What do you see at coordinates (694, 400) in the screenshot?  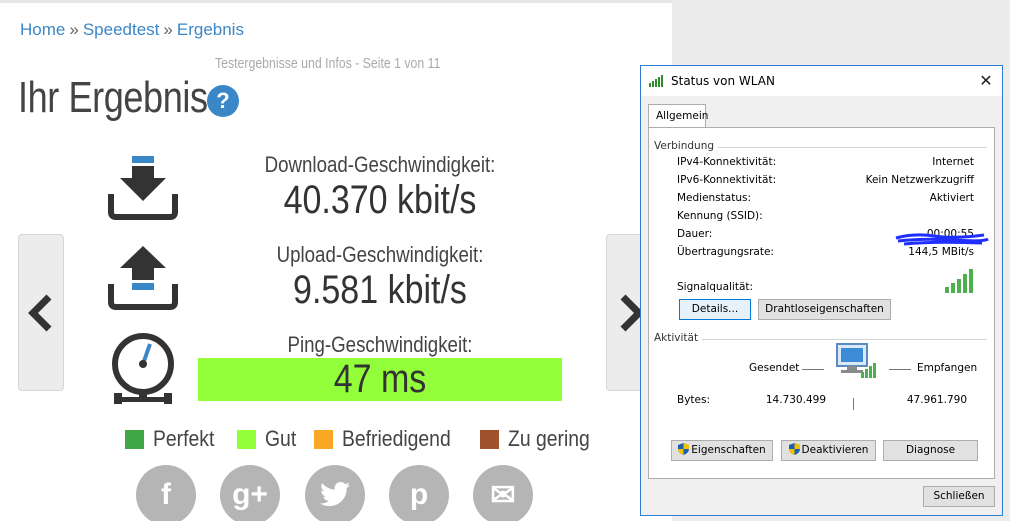 I see `bytes-label: Bytes:` at bounding box center [694, 400].